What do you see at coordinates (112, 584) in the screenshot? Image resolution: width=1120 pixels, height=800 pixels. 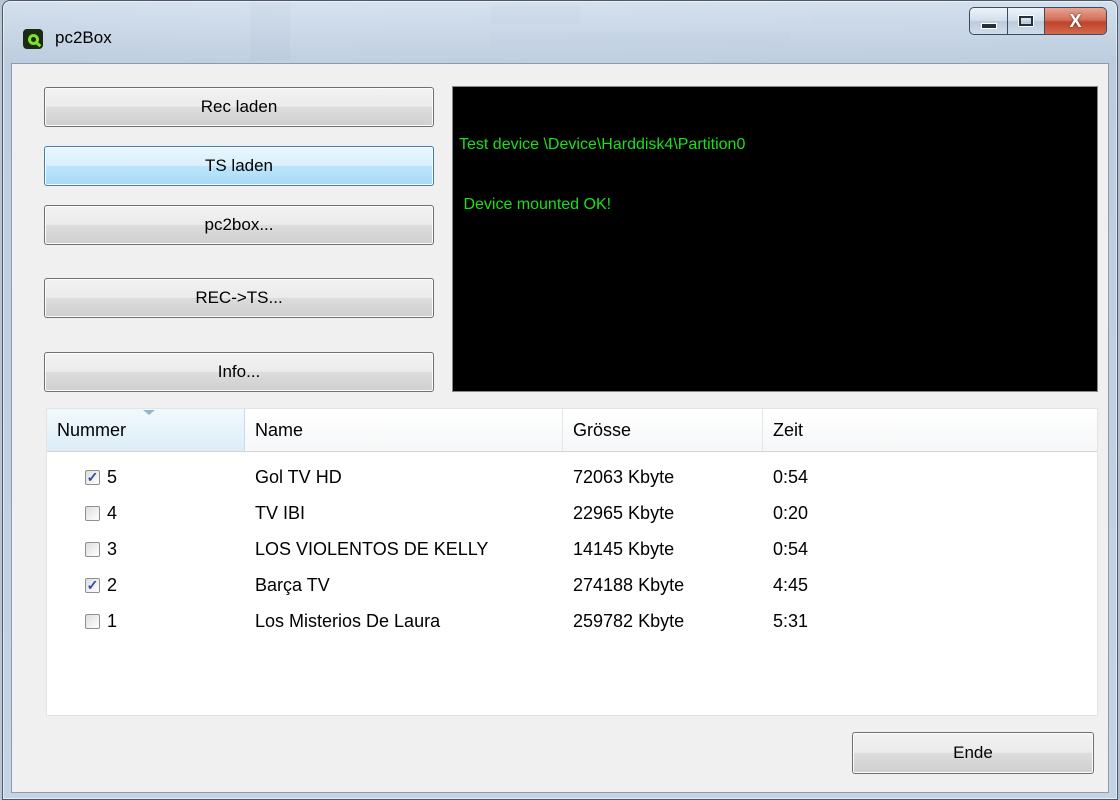 I see `row-nummer: 2` at bounding box center [112, 584].